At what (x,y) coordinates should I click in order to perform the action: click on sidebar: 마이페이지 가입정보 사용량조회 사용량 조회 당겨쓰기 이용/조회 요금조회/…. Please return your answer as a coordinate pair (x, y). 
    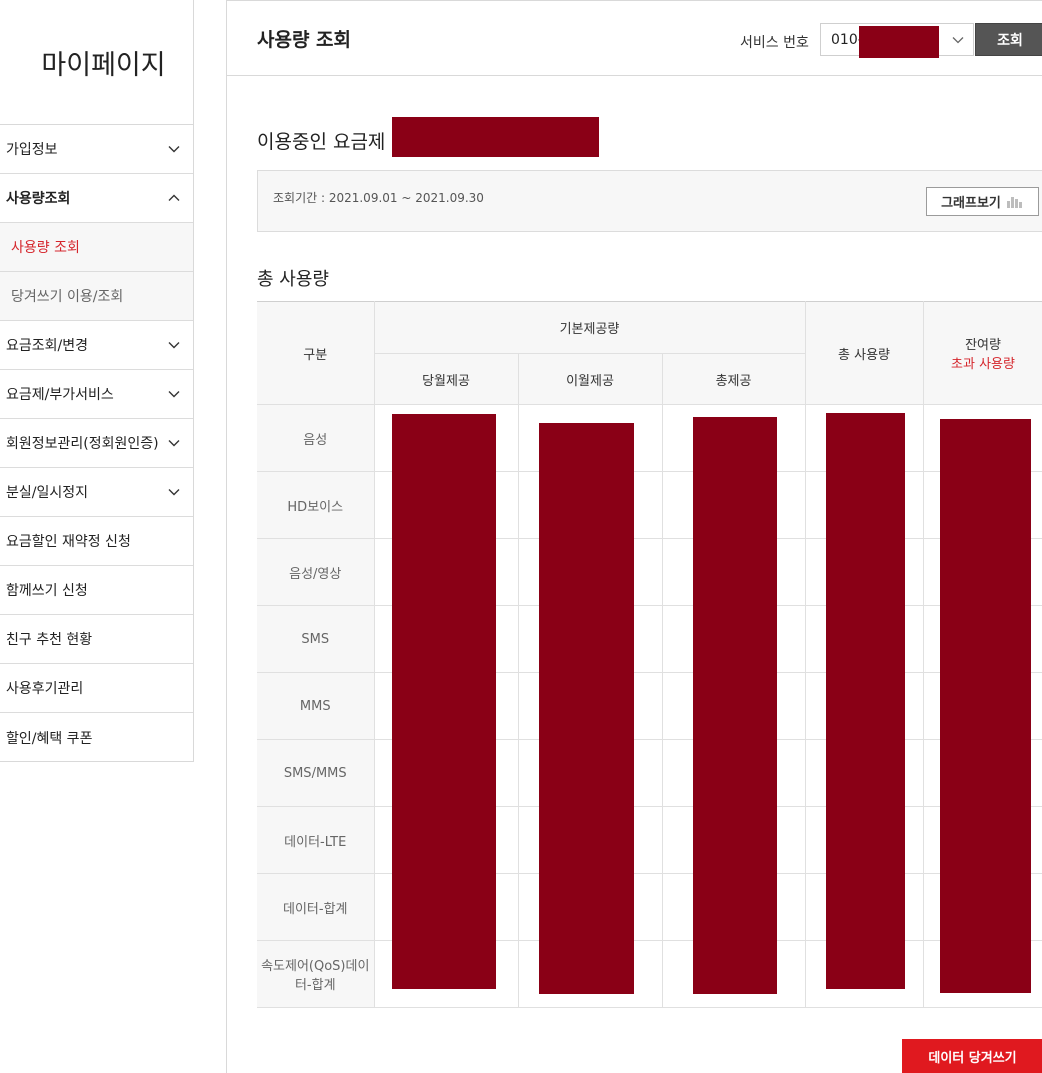
    Looking at the image, I should click on (97, 381).